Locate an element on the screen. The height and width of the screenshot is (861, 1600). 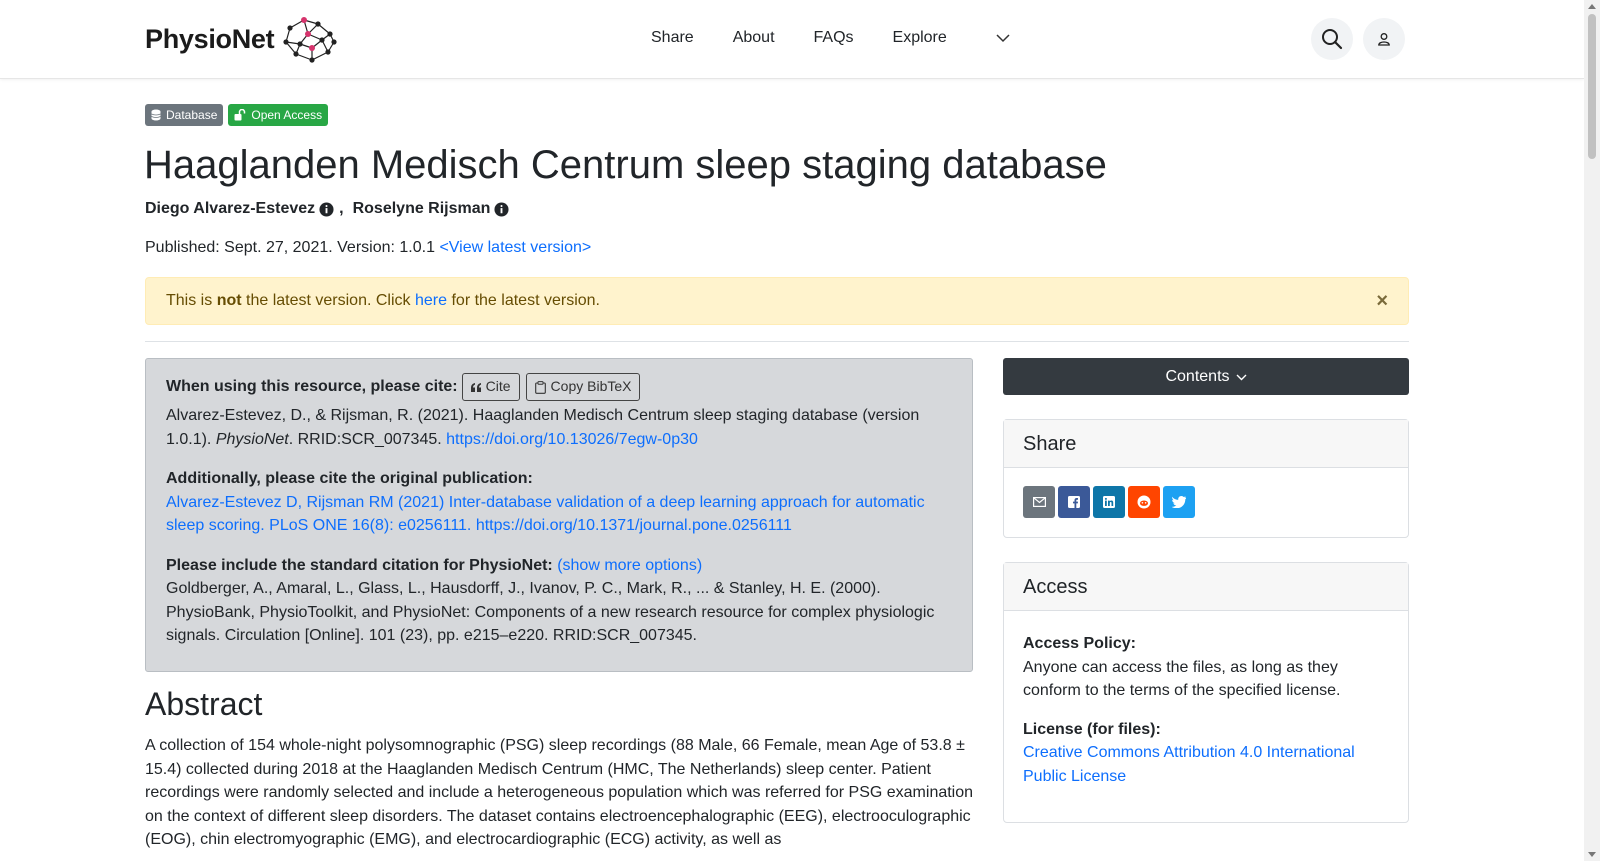
navbar: PhysioNet Share About FAQs Explore is located at coordinates (792, 39).